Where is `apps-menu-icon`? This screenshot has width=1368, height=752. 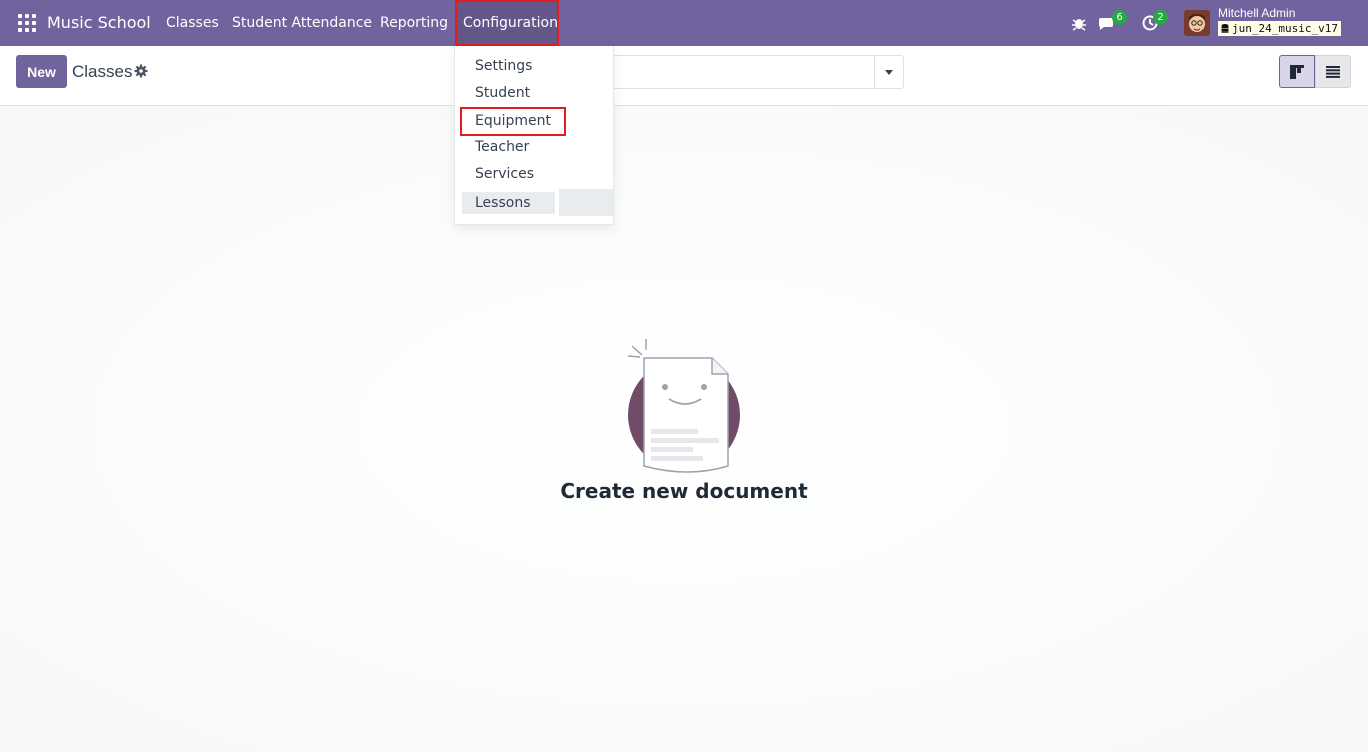
apps-menu-icon is located at coordinates (27, 23).